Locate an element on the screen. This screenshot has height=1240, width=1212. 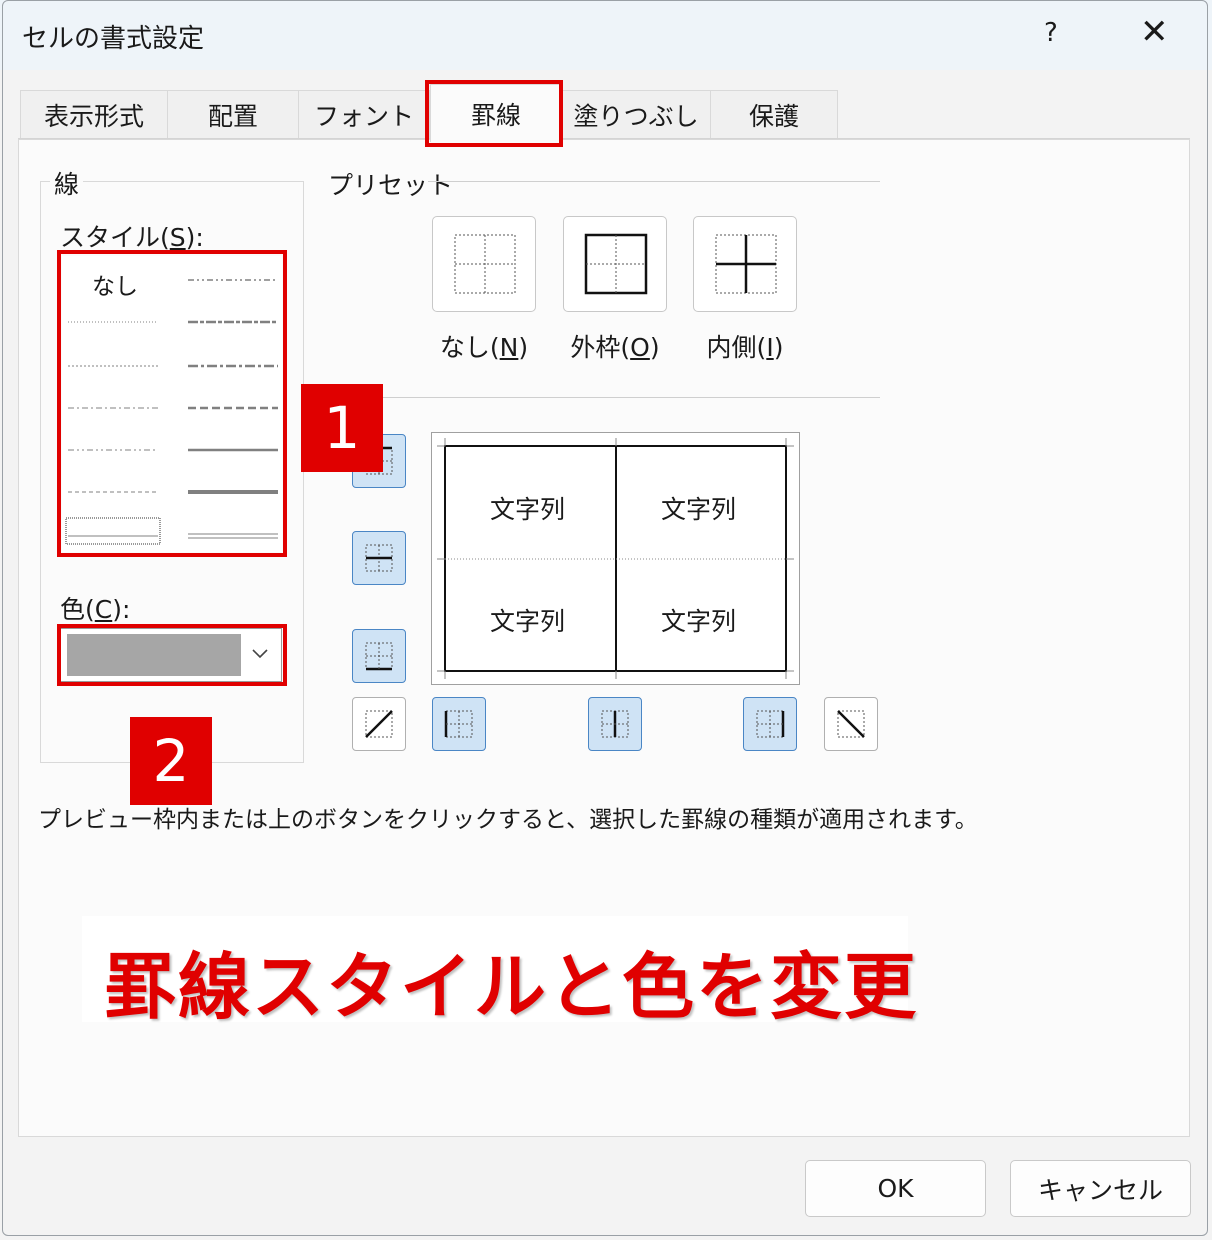
preview-grid is located at coordinates (615, 558).